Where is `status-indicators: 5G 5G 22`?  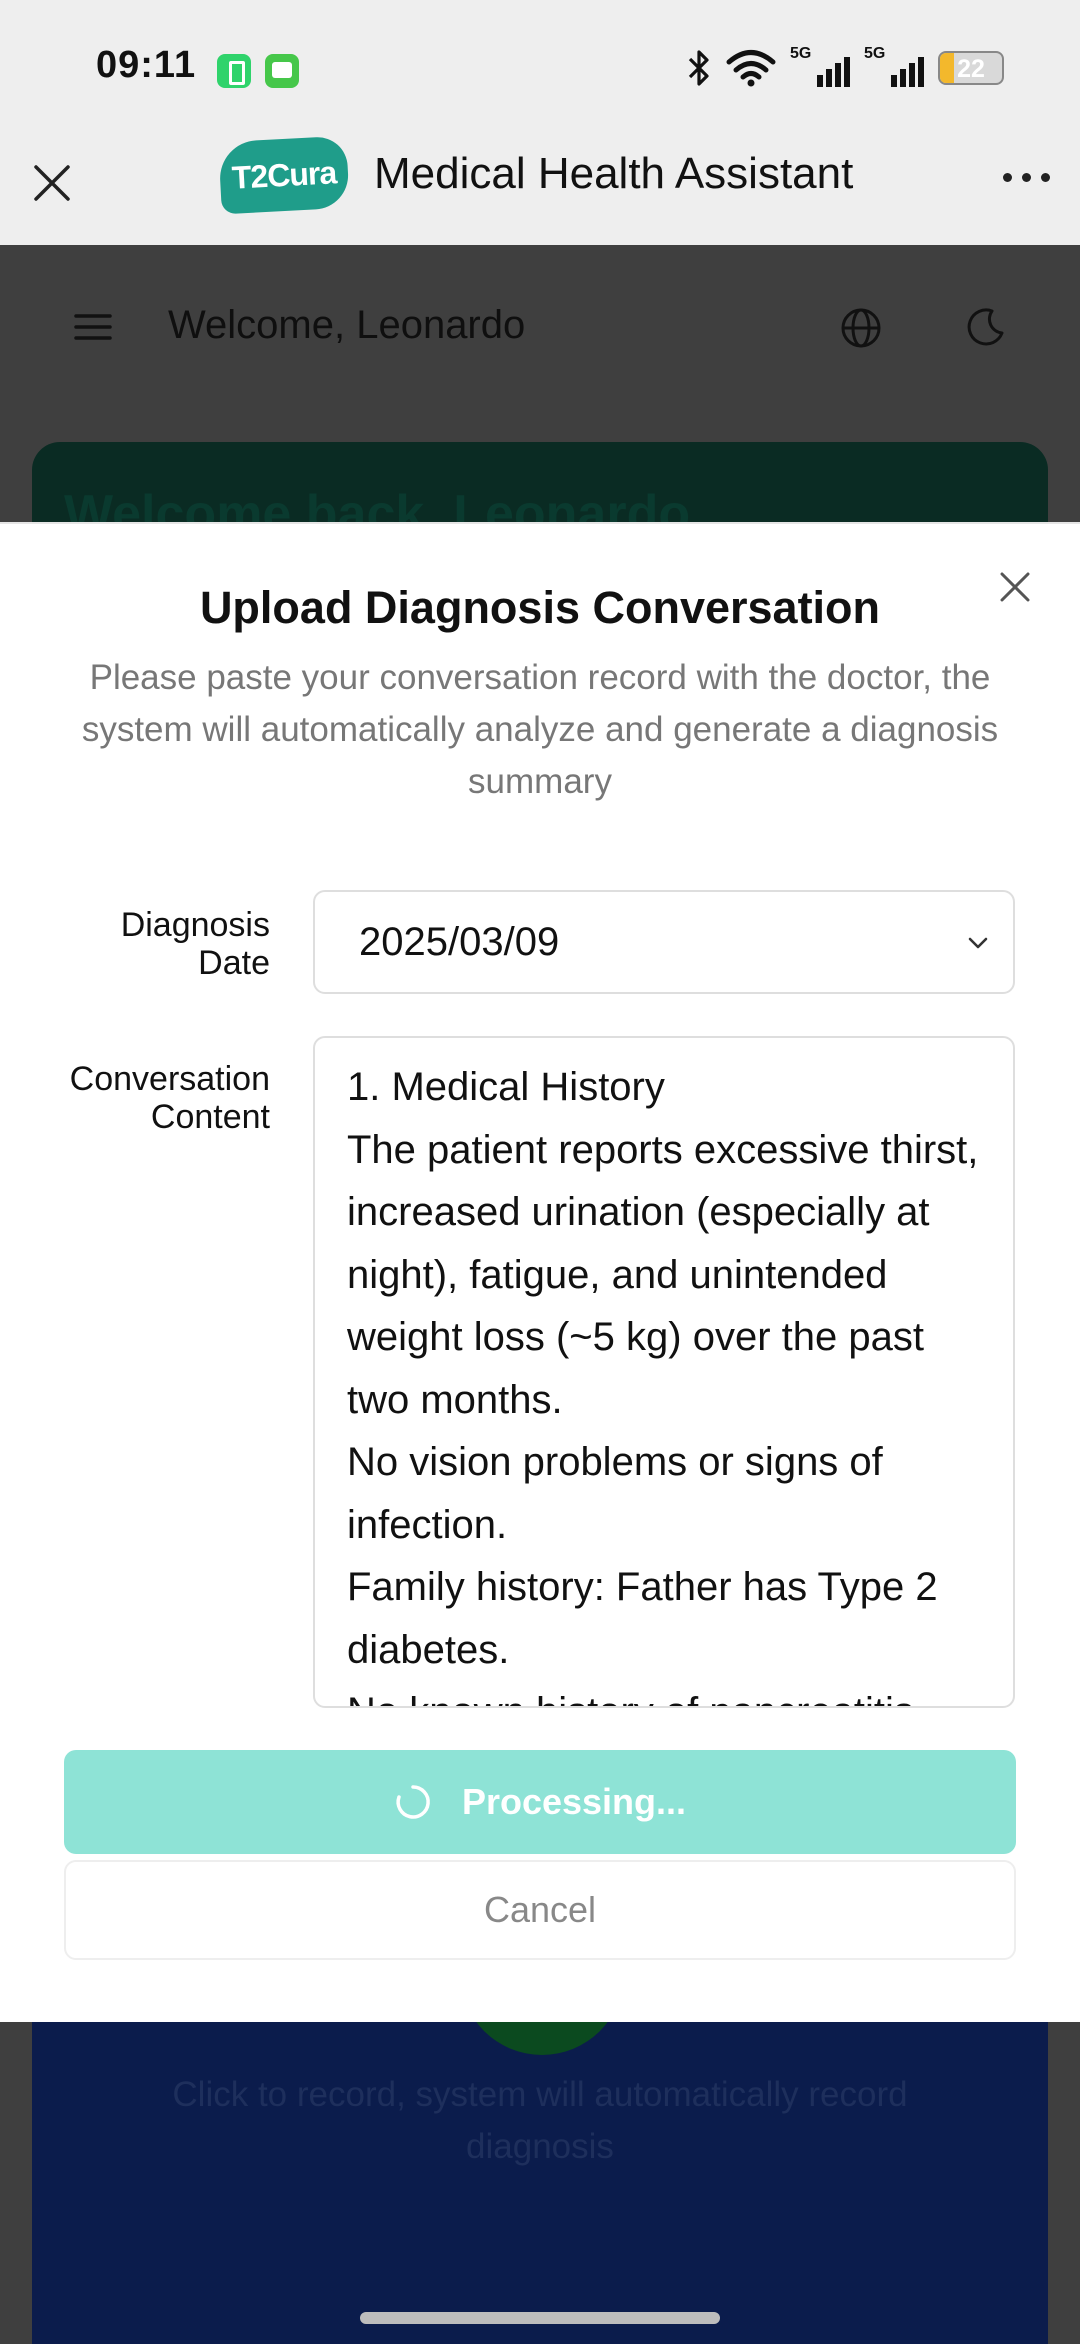
status-indicators: 5G 5G 22 is located at coordinates (845, 67).